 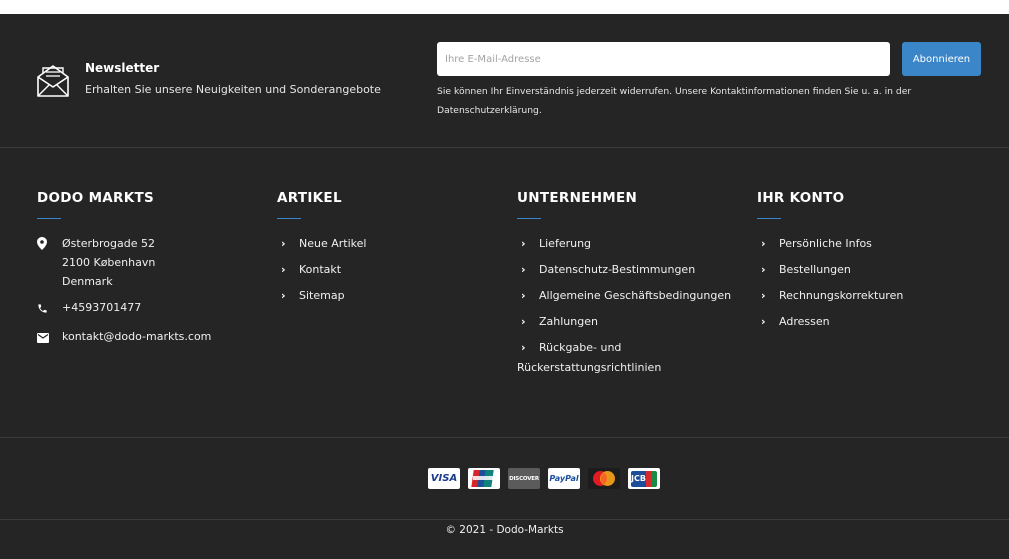 What do you see at coordinates (815, 269) in the screenshot?
I see `link-label: Bestellungen` at bounding box center [815, 269].